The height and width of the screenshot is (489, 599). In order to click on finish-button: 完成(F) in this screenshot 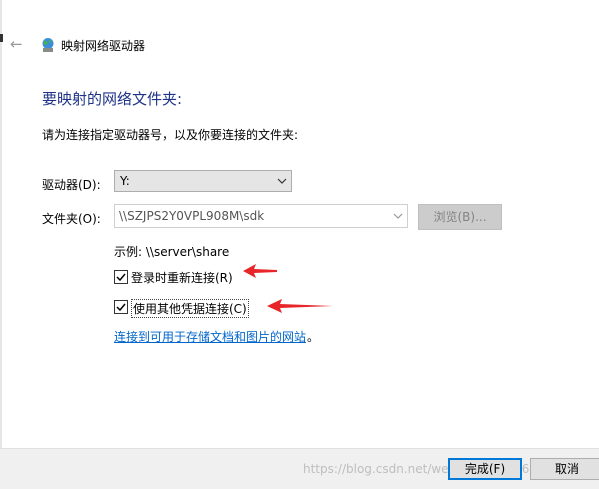, I will do `click(485, 469)`.